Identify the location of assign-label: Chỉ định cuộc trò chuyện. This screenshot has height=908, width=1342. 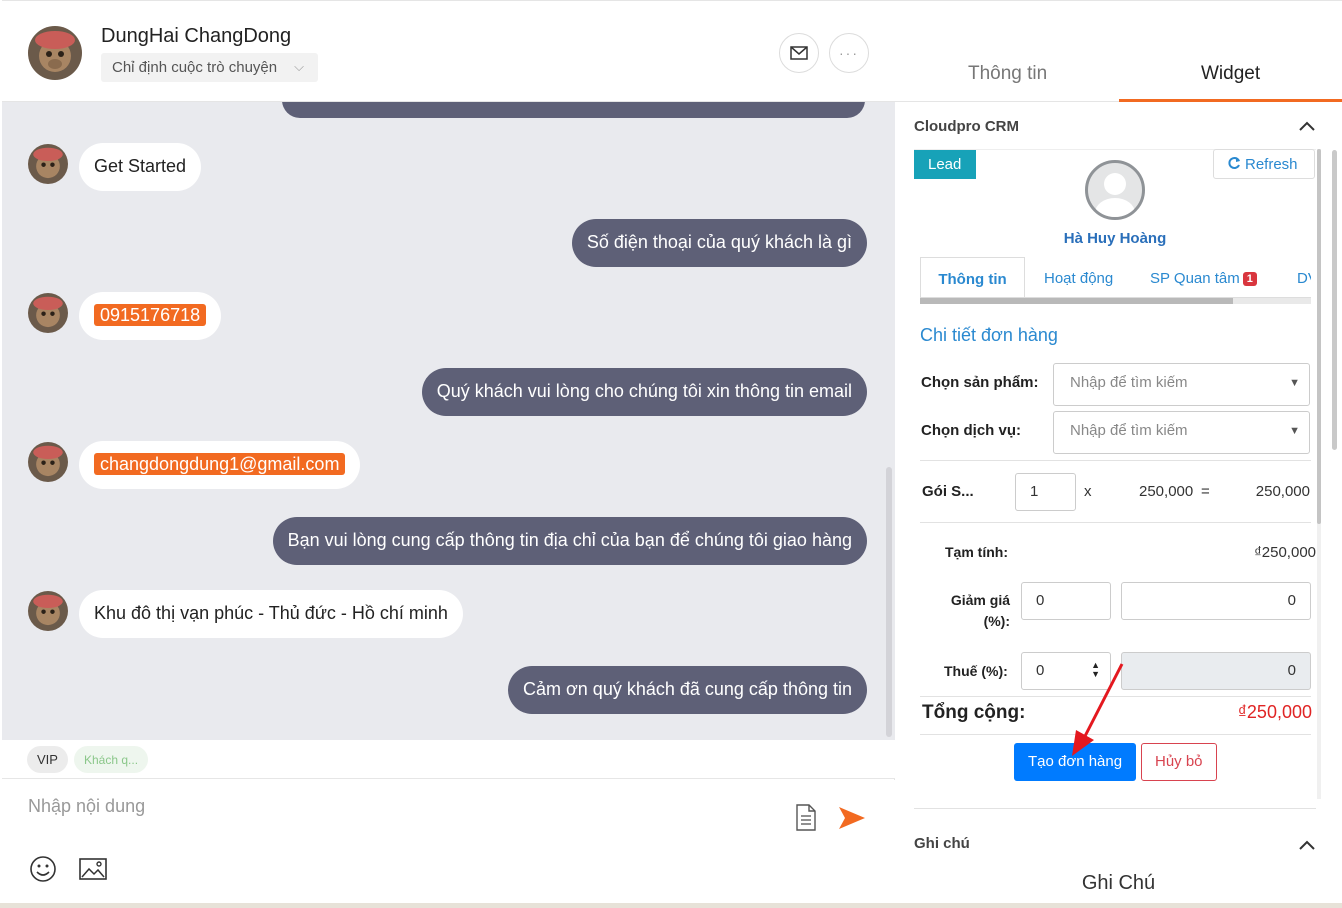
(195, 67).